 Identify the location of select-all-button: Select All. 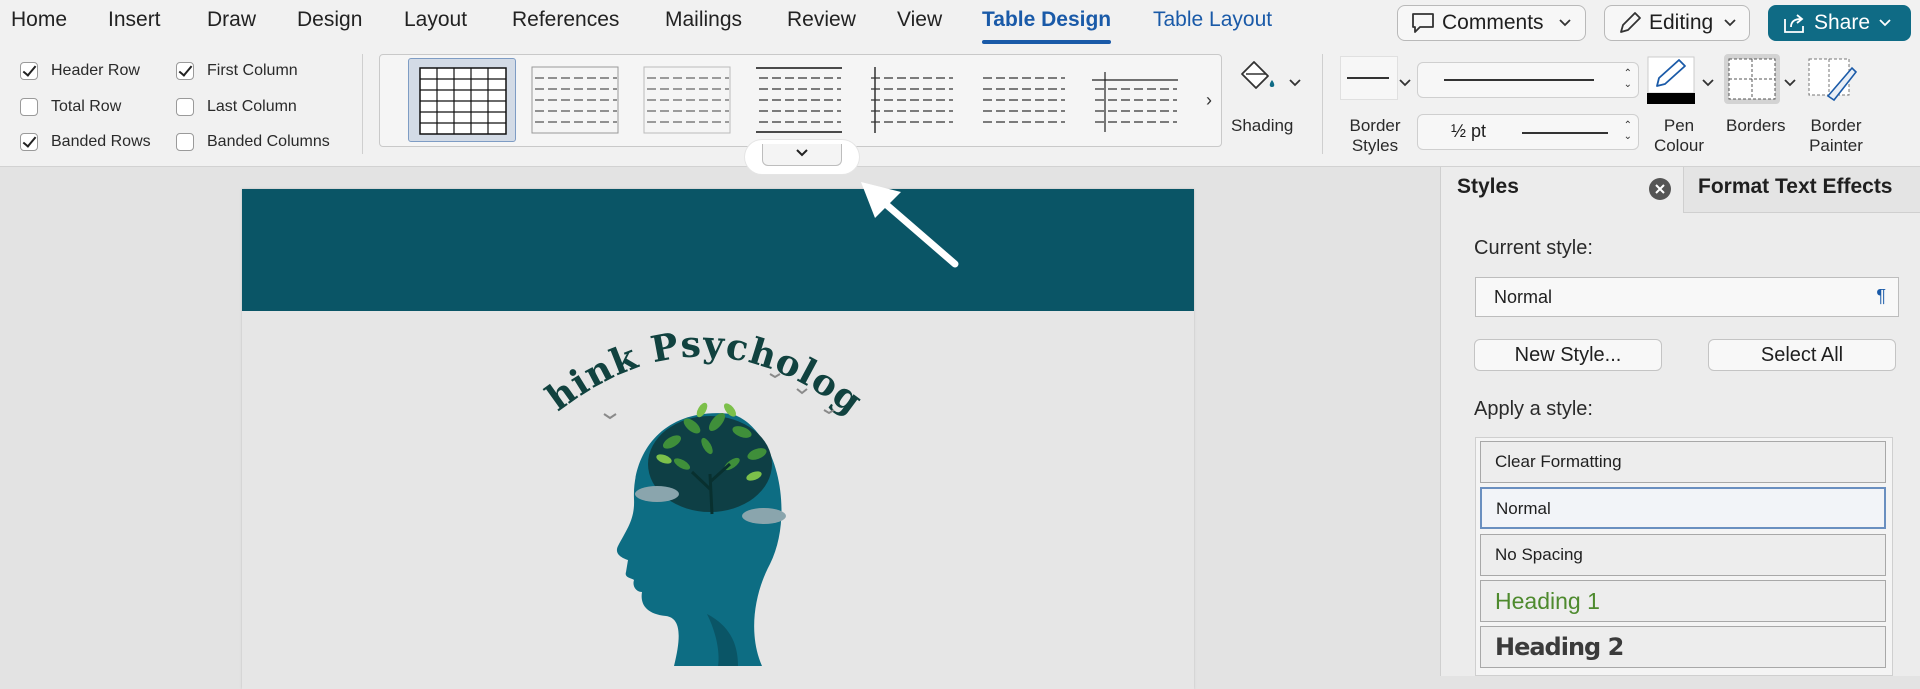
(1802, 355).